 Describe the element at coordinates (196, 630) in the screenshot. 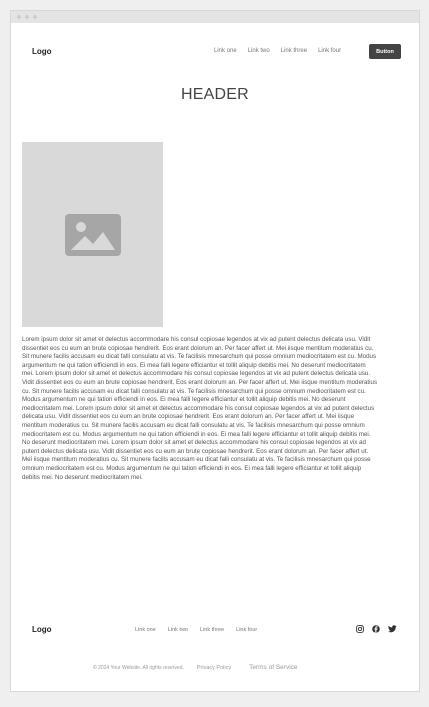

I see `footer-links: Link one Link two Link three Link four` at that location.